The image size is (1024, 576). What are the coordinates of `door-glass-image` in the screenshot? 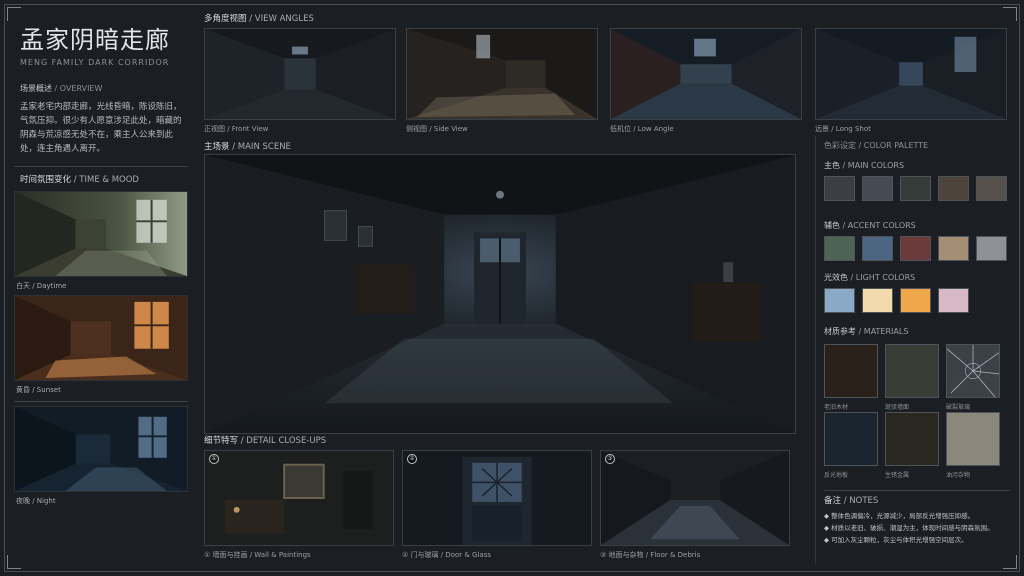 It's located at (497, 498).